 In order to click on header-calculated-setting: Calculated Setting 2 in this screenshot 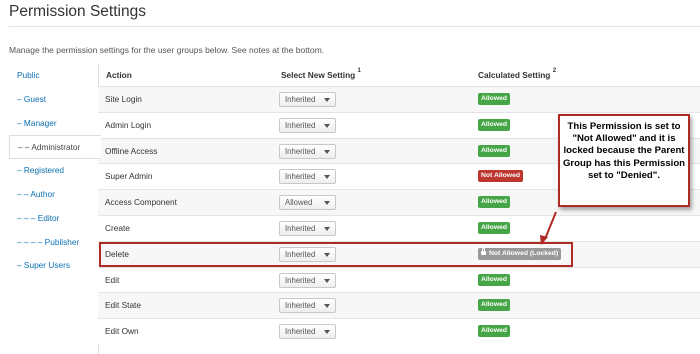, I will do `click(517, 74)`.